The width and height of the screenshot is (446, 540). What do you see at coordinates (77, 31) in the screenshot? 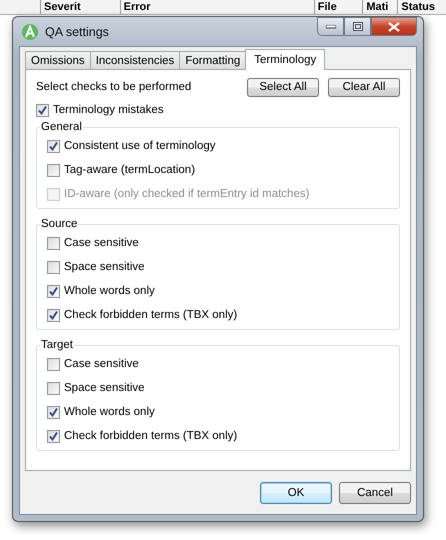
I see `window-title: QA settings` at bounding box center [77, 31].